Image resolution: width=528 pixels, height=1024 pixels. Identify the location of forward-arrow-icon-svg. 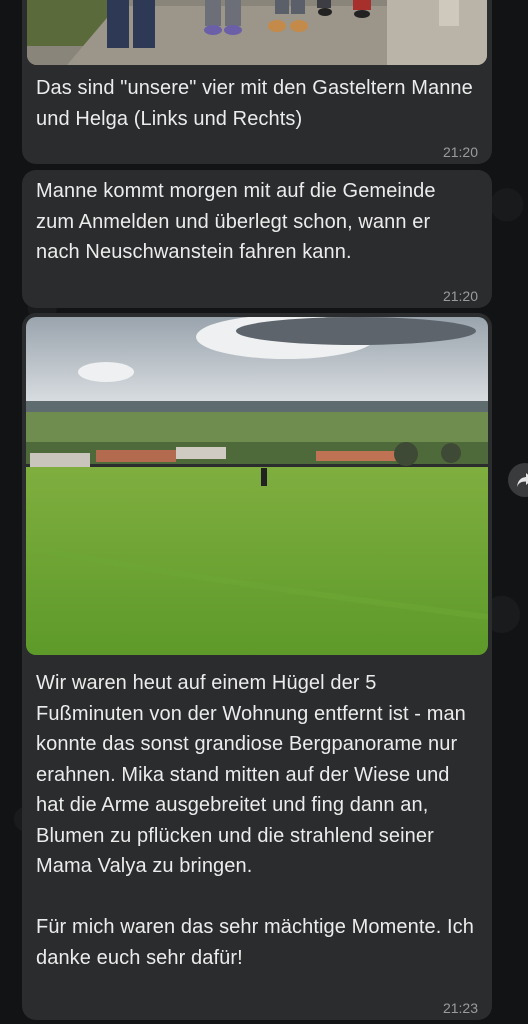
(522, 480).